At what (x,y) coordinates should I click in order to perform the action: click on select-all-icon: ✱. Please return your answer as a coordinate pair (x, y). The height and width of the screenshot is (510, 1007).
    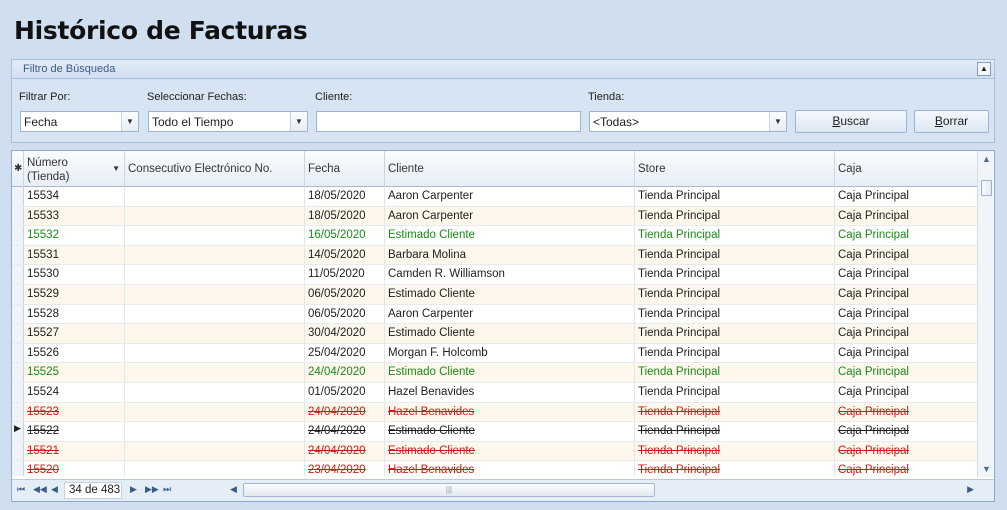
    Looking at the image, I should click on (18, 169).